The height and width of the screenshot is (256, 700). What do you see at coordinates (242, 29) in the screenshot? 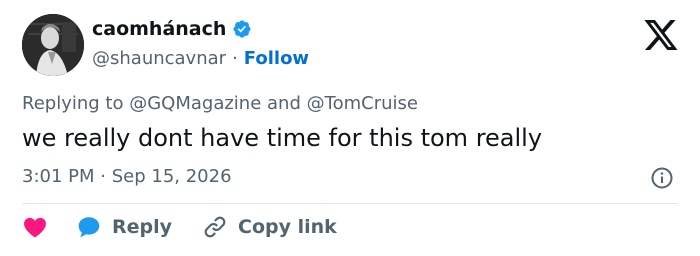
I see `verified-badge-icon` at bounding box center [242, 29].